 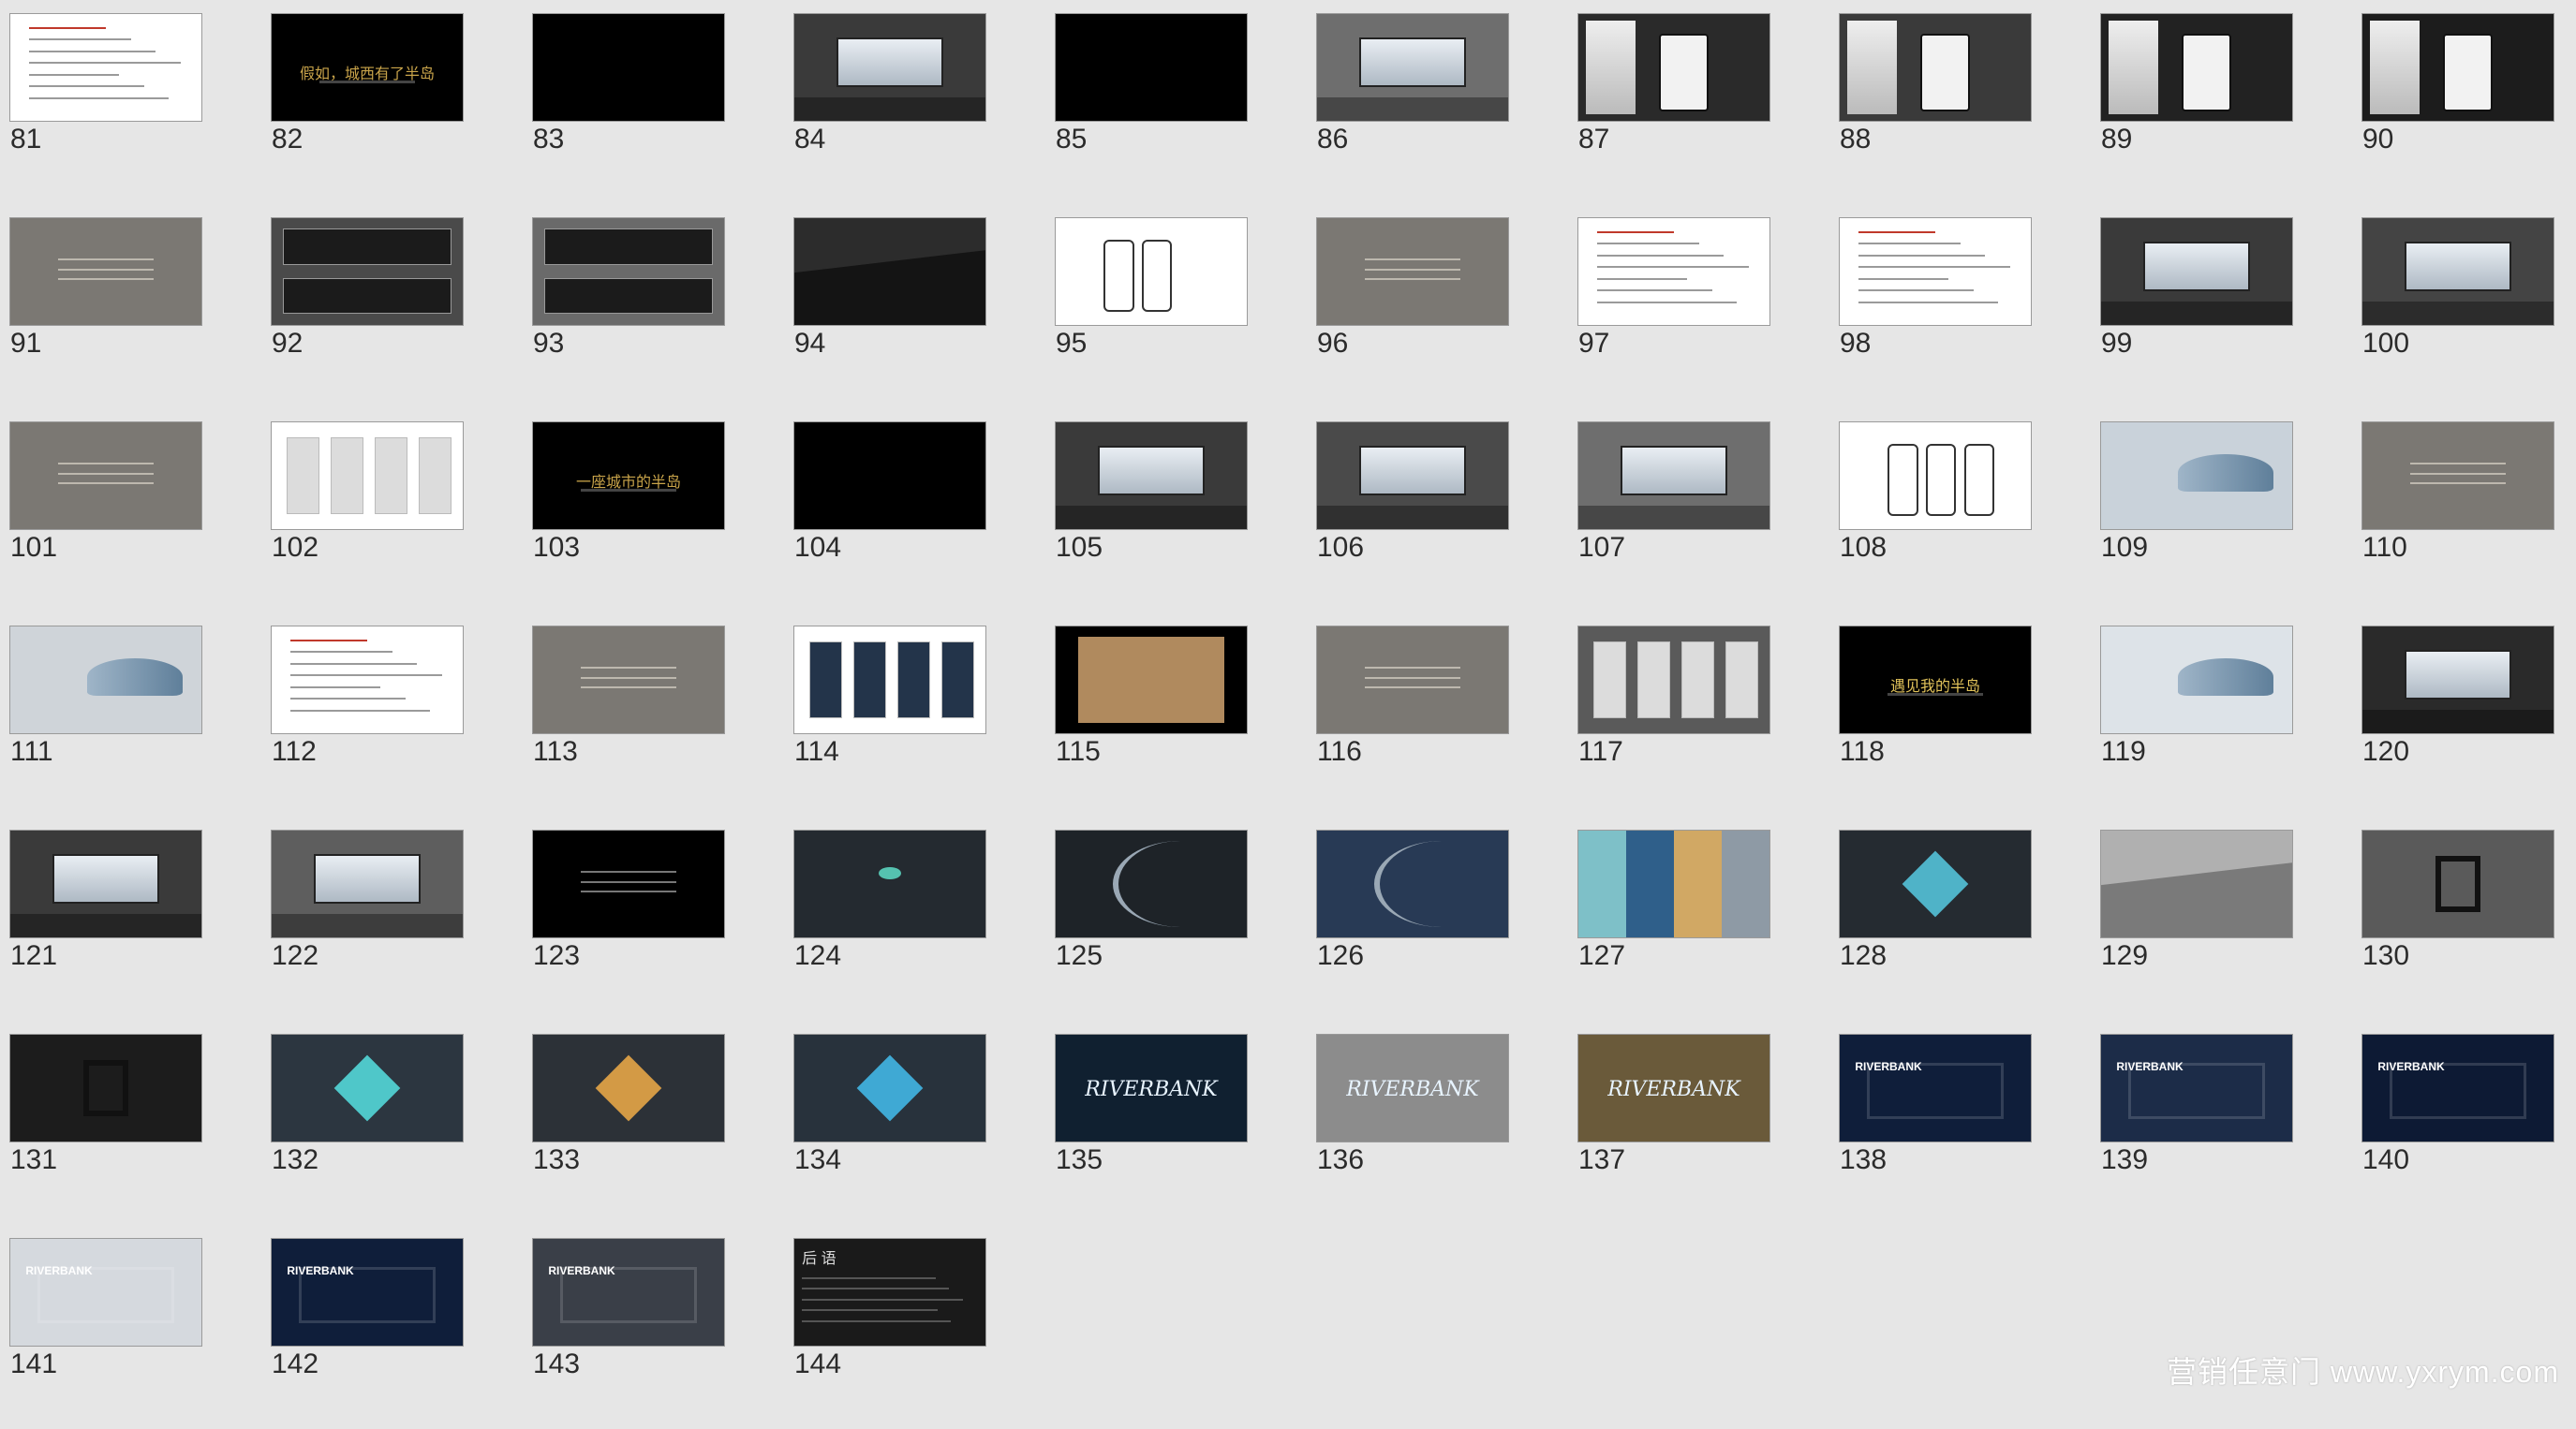 I want to click on slide-thumbnail: 122, so click(x=392, y=919).